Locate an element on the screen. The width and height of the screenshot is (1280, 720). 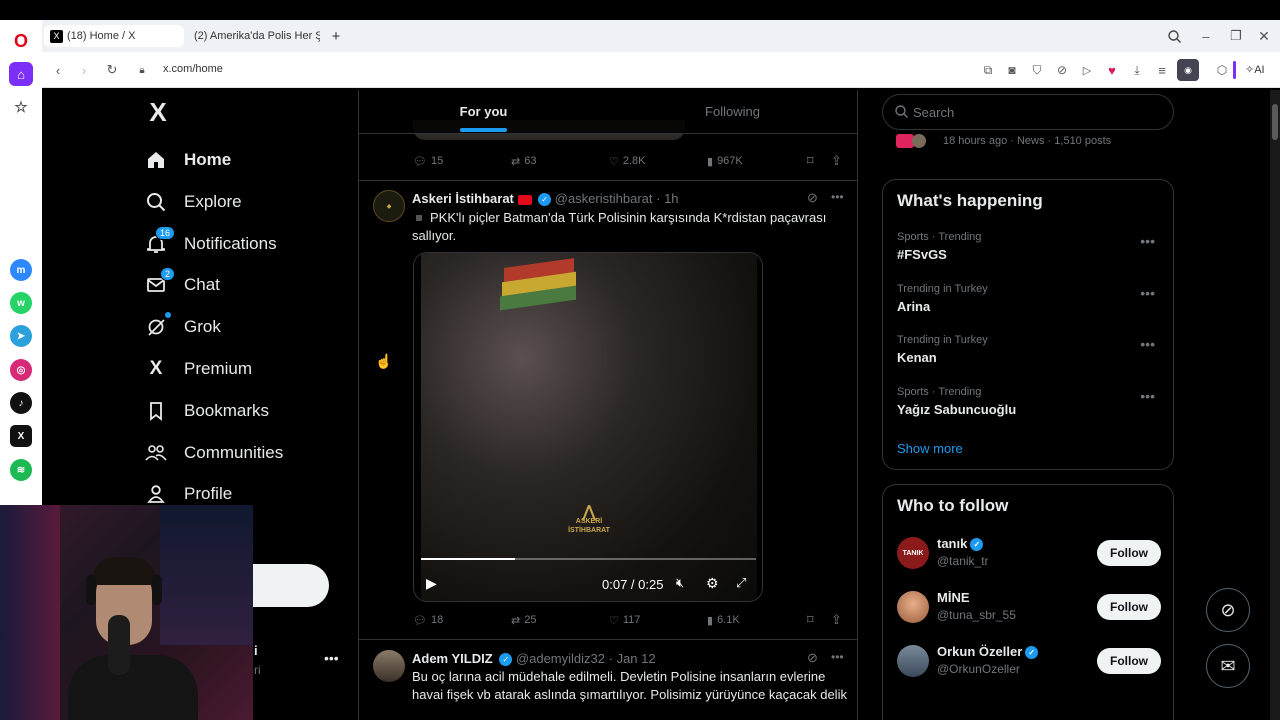
trend-item: Trending in Turkey Kenan ••• is located at coordinates (1029, 349).